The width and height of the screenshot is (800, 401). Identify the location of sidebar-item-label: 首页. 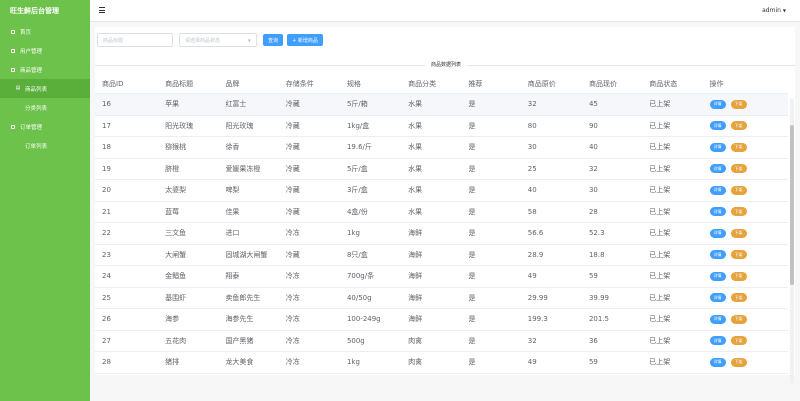
(26, 32).